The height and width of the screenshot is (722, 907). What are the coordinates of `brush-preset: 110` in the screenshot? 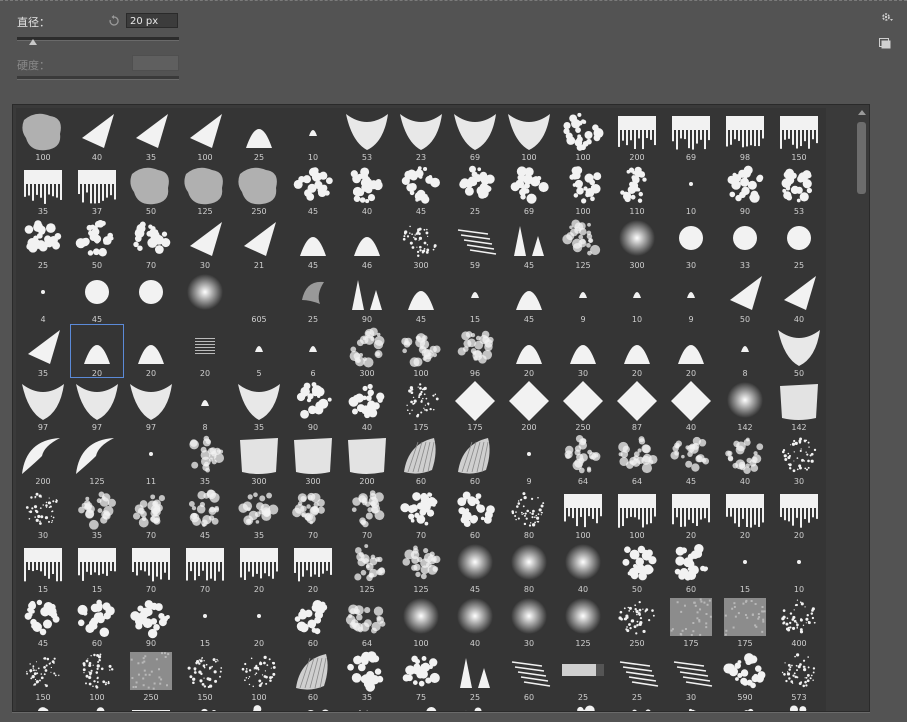 It's located at (637, 189).